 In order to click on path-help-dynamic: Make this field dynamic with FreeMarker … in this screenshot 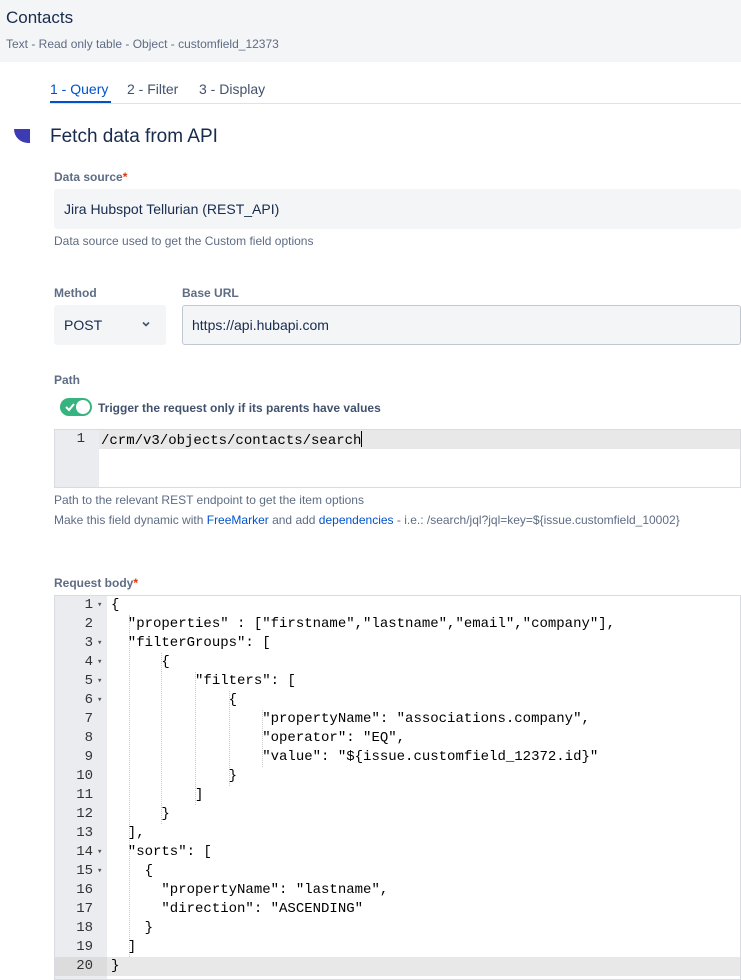, I will do `click(367, 520)`.